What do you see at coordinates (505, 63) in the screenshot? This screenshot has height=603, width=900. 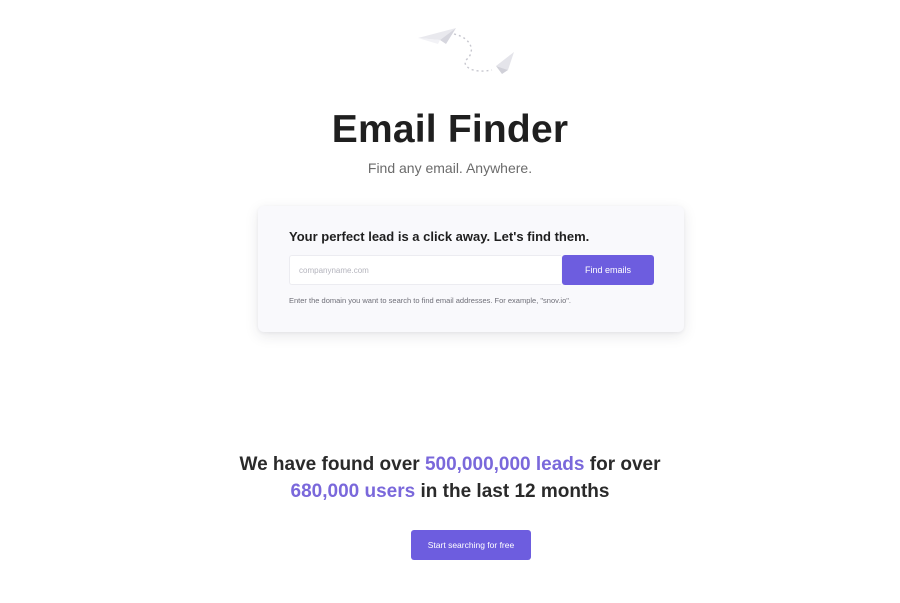 I see `paper-plane-right` at bounding box center [505, 63].